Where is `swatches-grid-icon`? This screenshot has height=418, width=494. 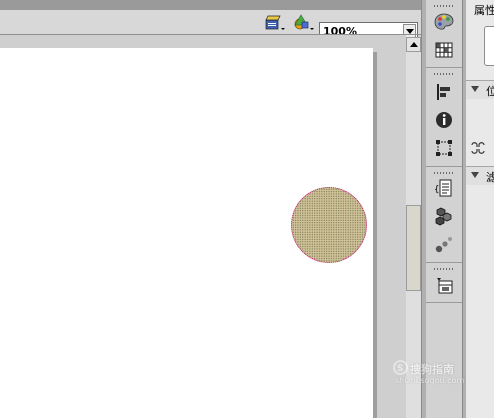
swatches-grid-icon is located at coordinates (444, 50).